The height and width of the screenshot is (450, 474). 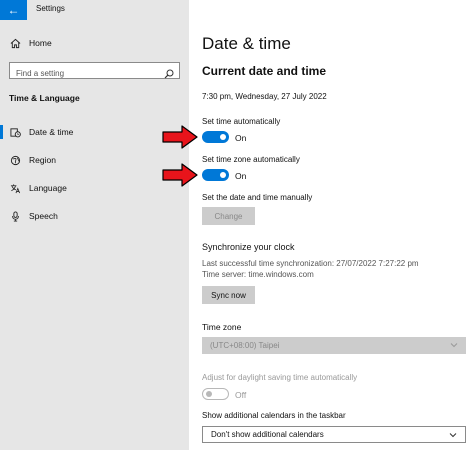 I want to click on time-server-text: Time server: time.windows.com, so click(x=258, y=274).